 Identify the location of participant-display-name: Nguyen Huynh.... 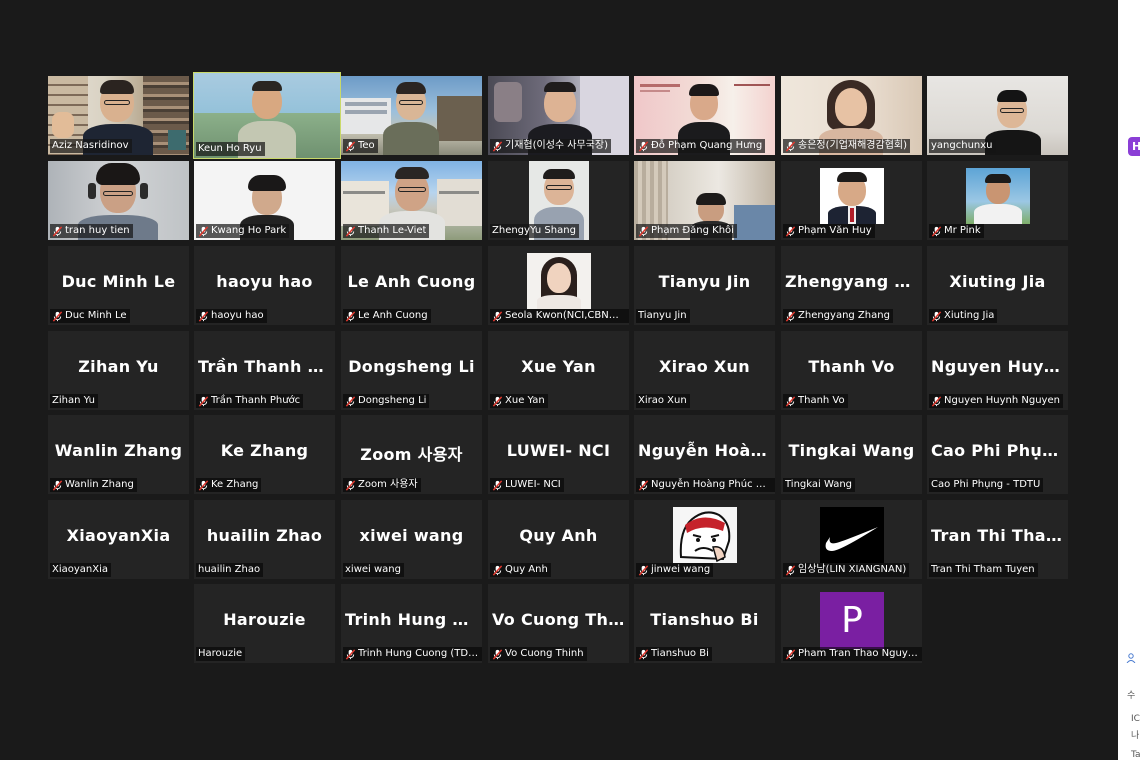
(997, 366).